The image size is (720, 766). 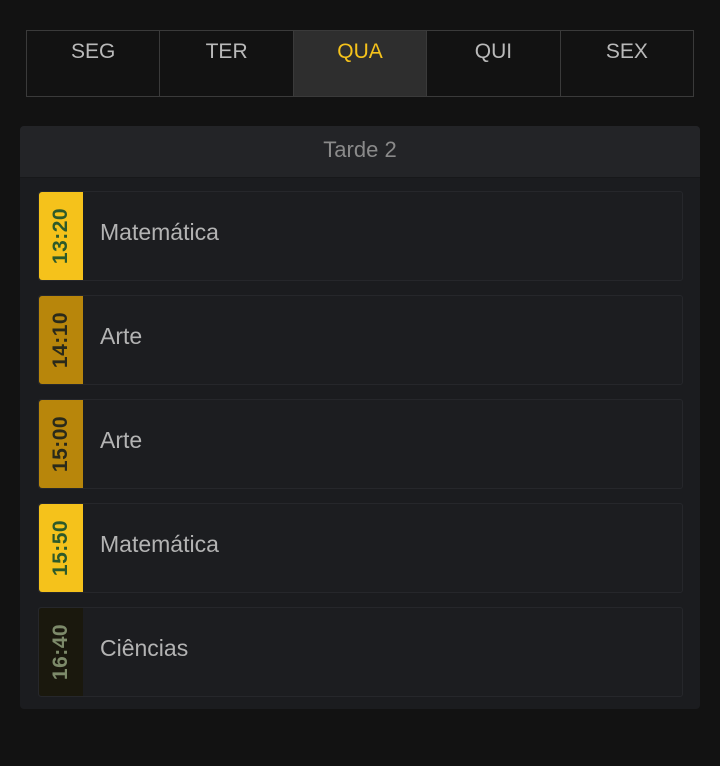 I want to click on time-badge: 15:00, so click(x=61, y=444).